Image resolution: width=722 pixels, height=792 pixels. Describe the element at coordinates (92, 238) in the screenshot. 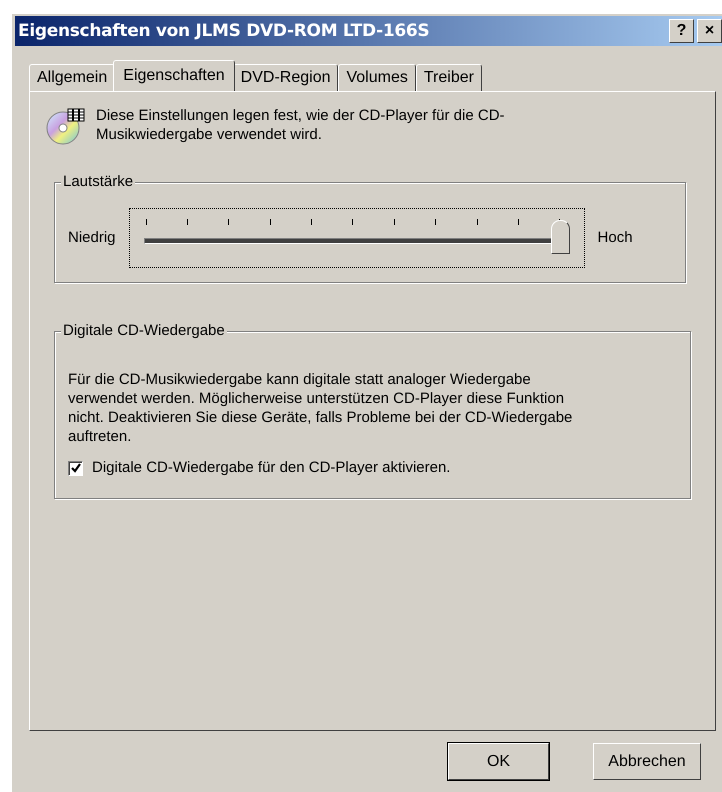

I see `slider-label: Niedrig` at that location.